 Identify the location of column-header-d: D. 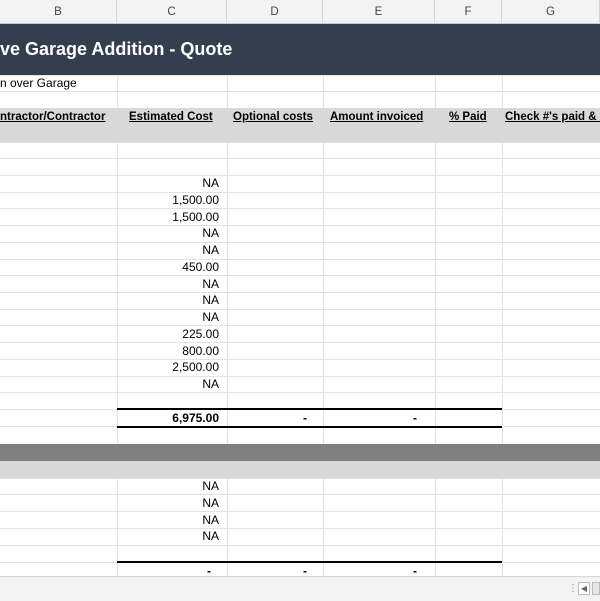
(275, 12).